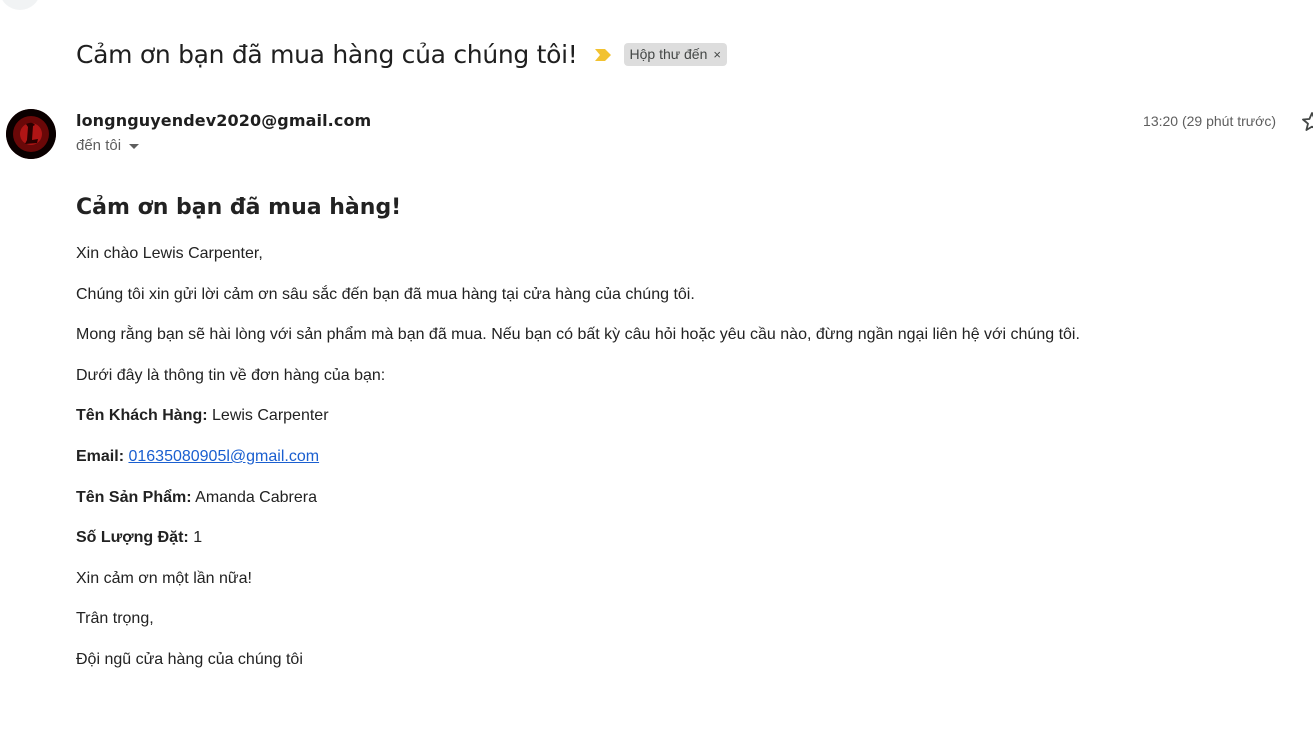  Describe the element at coordinates (31, 134) in the screenshot. I see `sender-avatar` at that location.